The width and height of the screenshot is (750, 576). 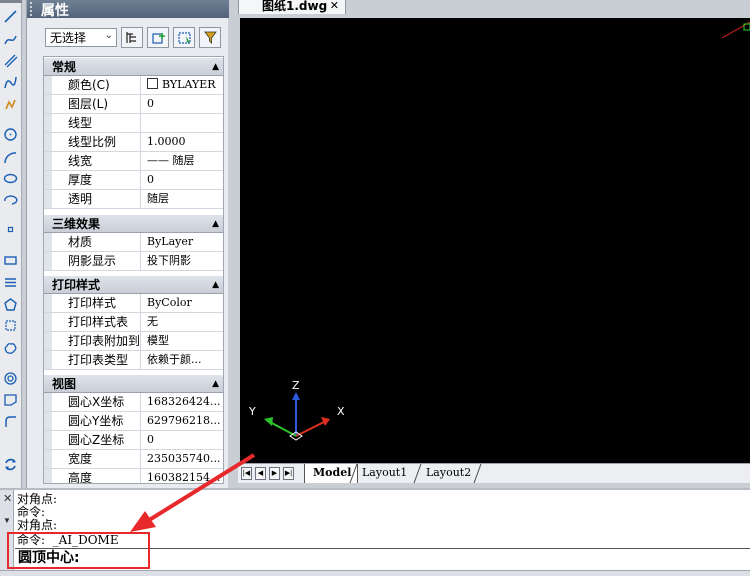 I want to click on prev-tab-icon: ◀, so click(x=260, y=473).